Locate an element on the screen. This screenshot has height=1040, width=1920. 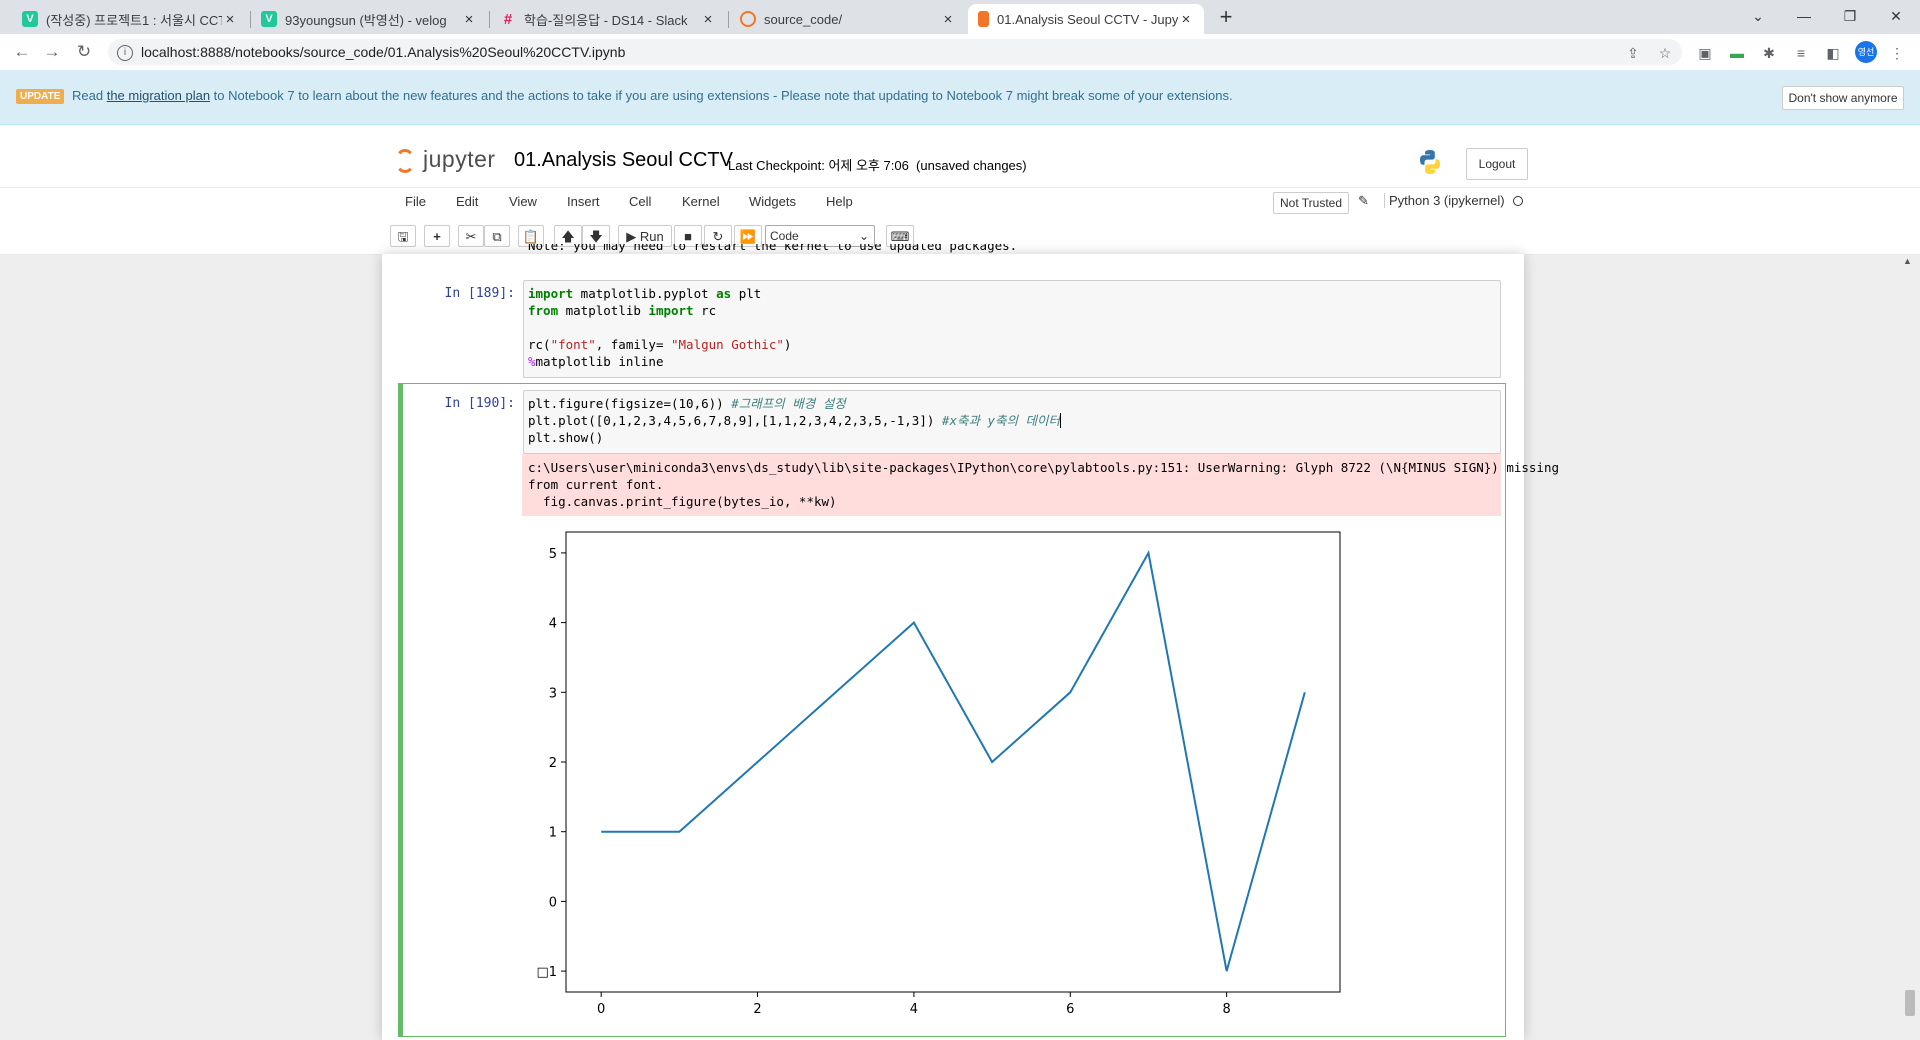
side-panel-icon: ◧ is located at coordinates (1833, 53).